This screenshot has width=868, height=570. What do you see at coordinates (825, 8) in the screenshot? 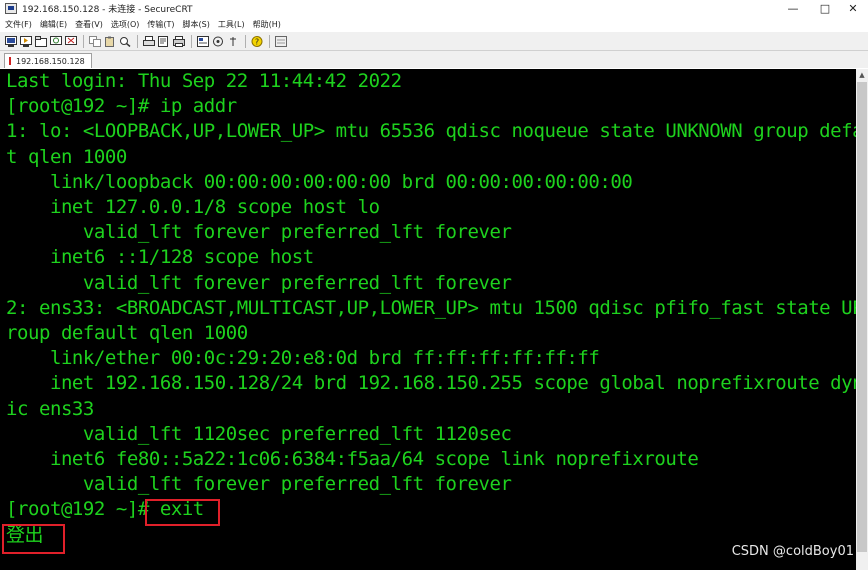
I see `maximize-button: □` at bounding box center [825, 8].